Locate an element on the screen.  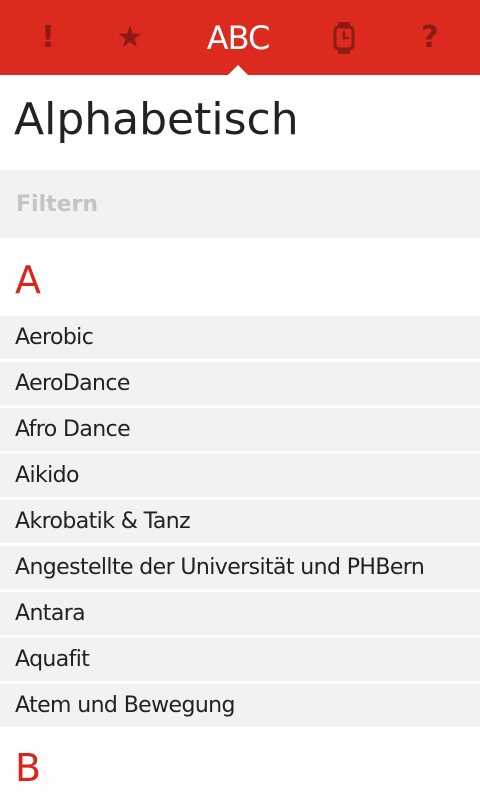
tab-help: ? is located at coordinates (430, 37).